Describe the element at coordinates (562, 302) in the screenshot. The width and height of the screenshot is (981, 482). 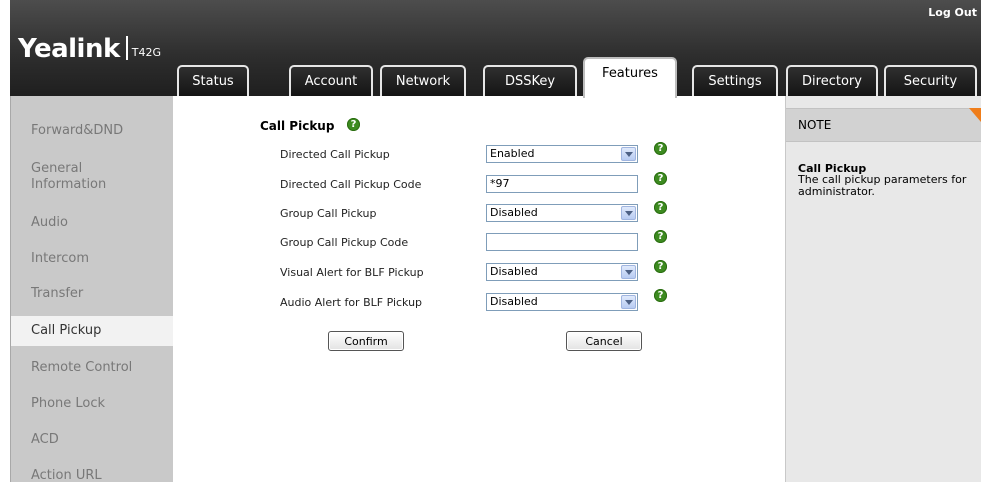
I see `audio-alert-blf-pickup-select: Disabled` at that location.